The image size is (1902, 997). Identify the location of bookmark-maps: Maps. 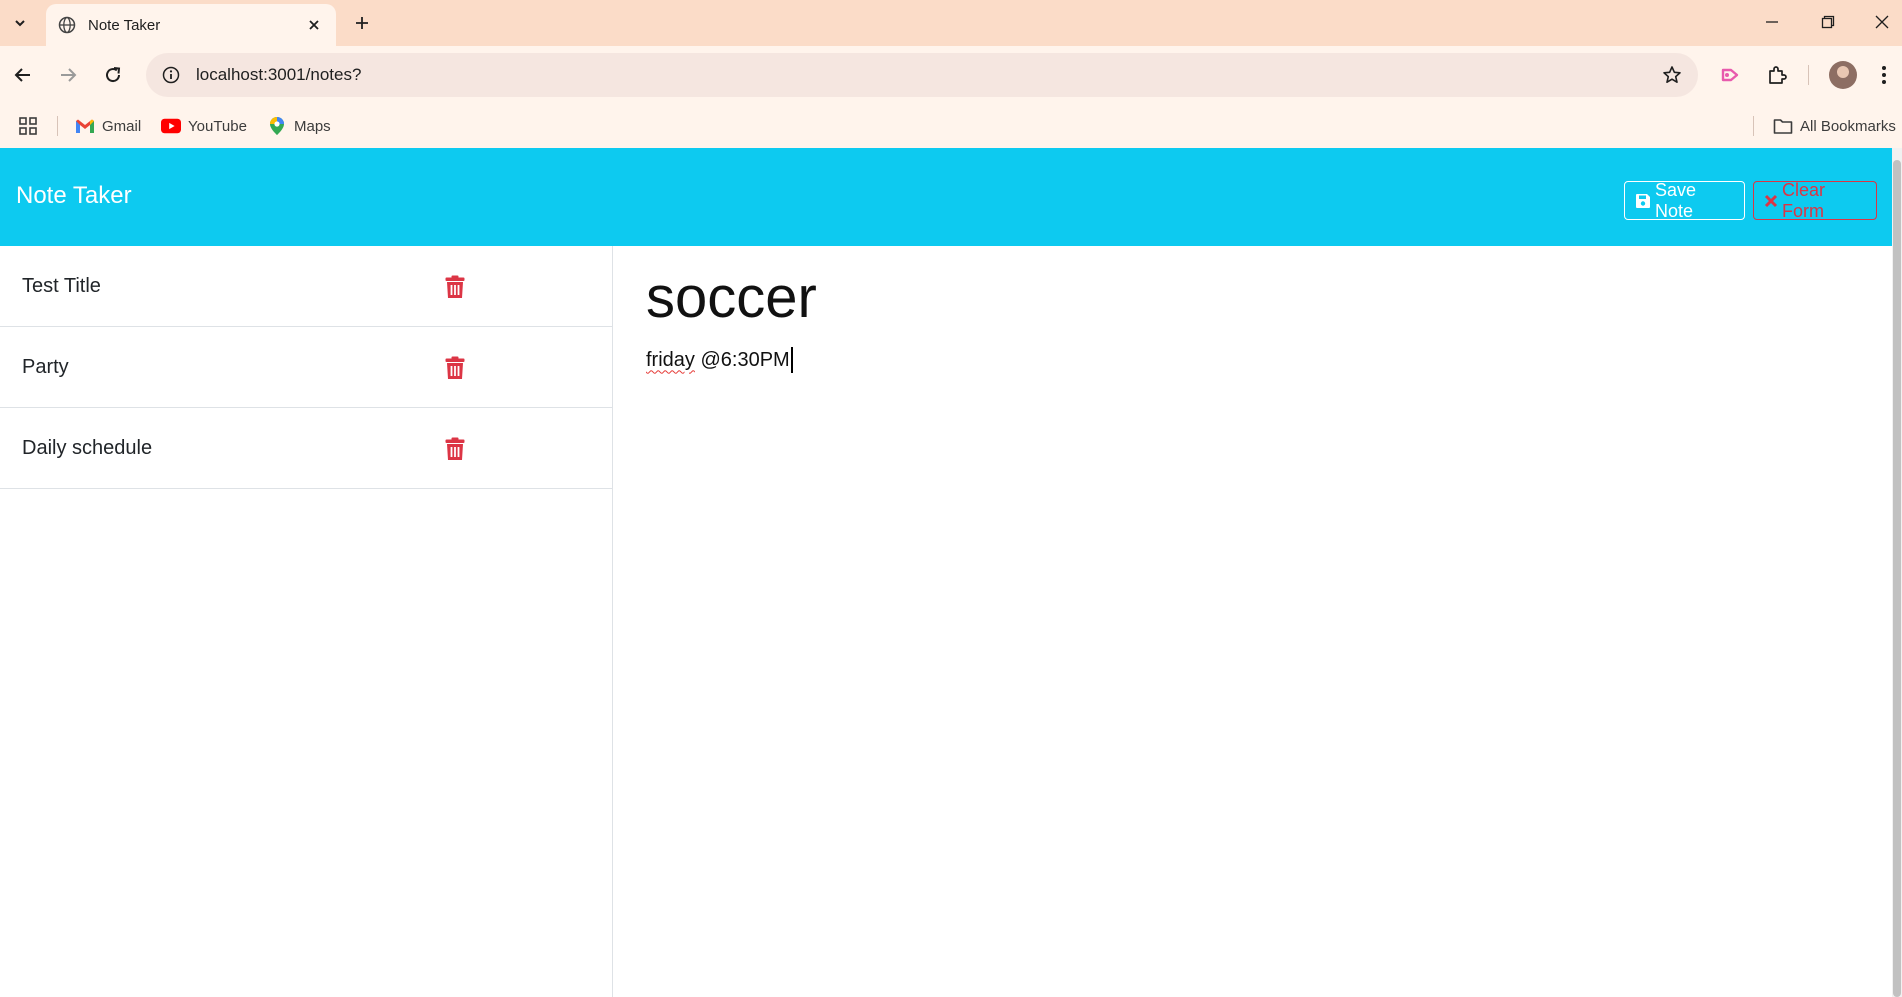
(299, 126).